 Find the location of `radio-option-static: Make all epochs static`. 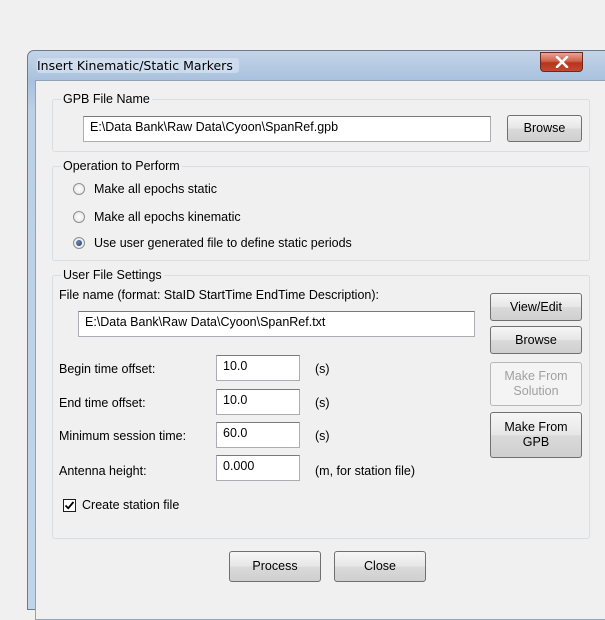

radio-option-static: Make all epochs static is located at coordinates (145, 189).